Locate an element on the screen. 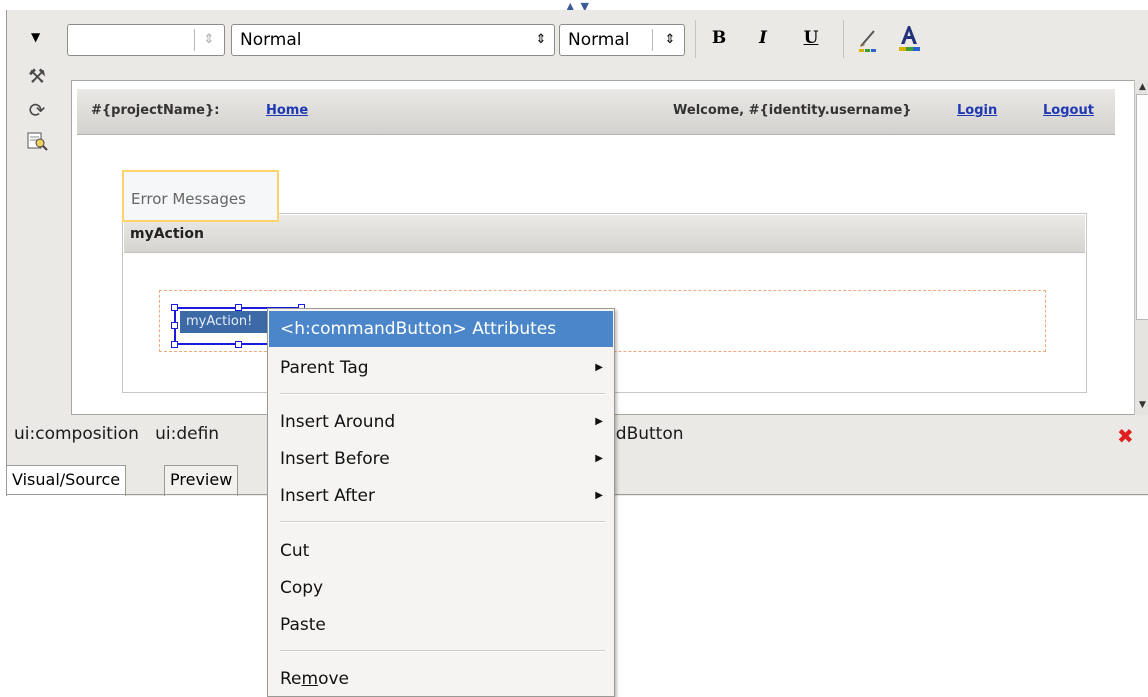 This screenshot has height=697, width=1148. menu-item-label: Insert Before is located at coordinates (335, 459).